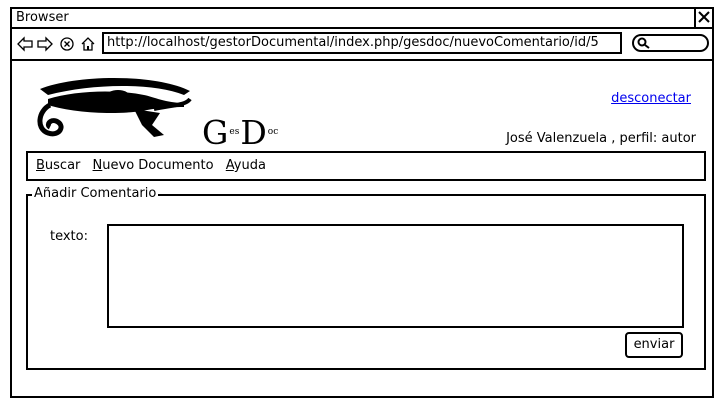  Describe the element at coordinates (40, 165) in the screenshot. I see `menu-item-buscar-mnemonic: B` at that location.